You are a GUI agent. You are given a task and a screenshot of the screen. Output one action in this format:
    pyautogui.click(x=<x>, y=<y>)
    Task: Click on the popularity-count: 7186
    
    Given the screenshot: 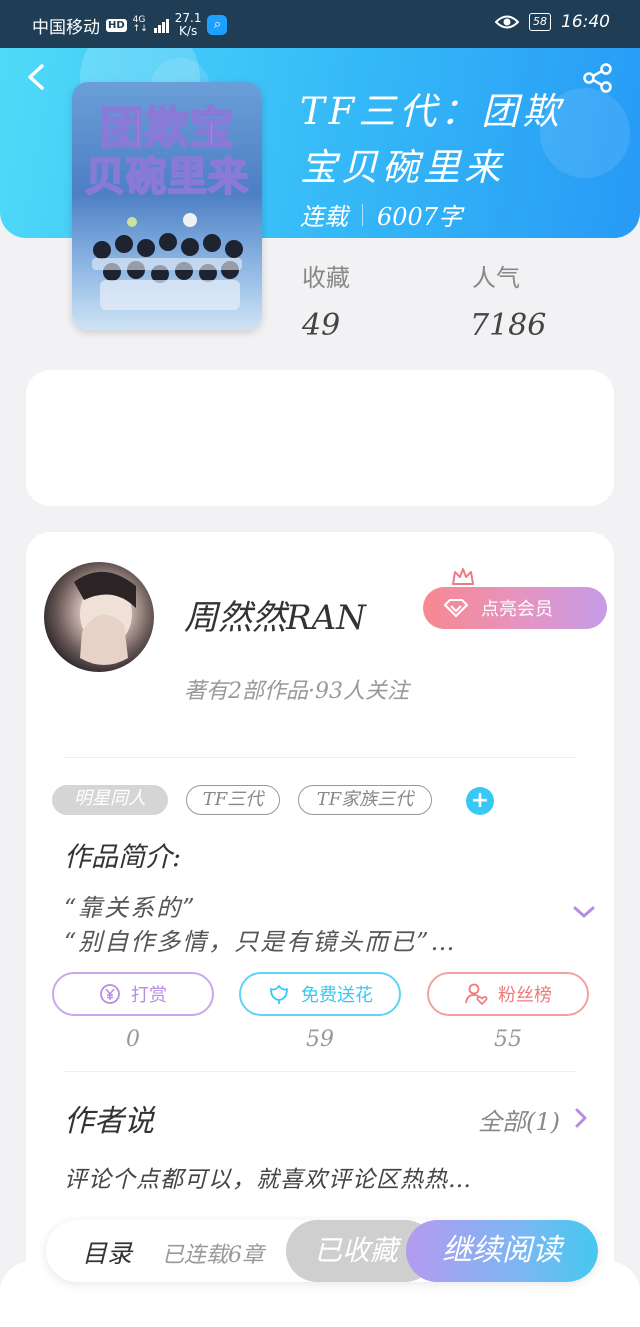 What is the action you would take?
    pyautogui.click(x=508, y=325)
    